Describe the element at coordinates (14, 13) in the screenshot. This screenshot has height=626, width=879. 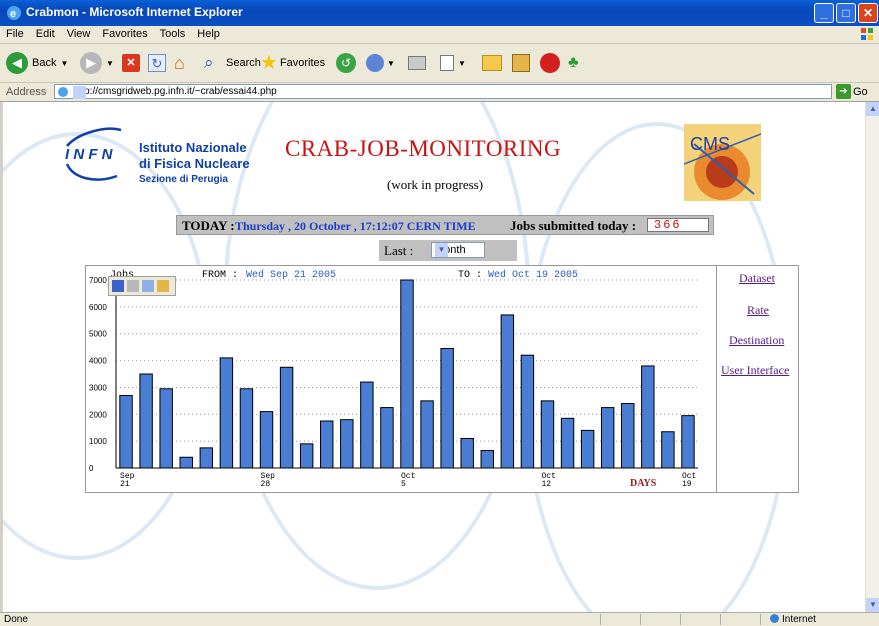
I see `ie-icon: e` at that location.